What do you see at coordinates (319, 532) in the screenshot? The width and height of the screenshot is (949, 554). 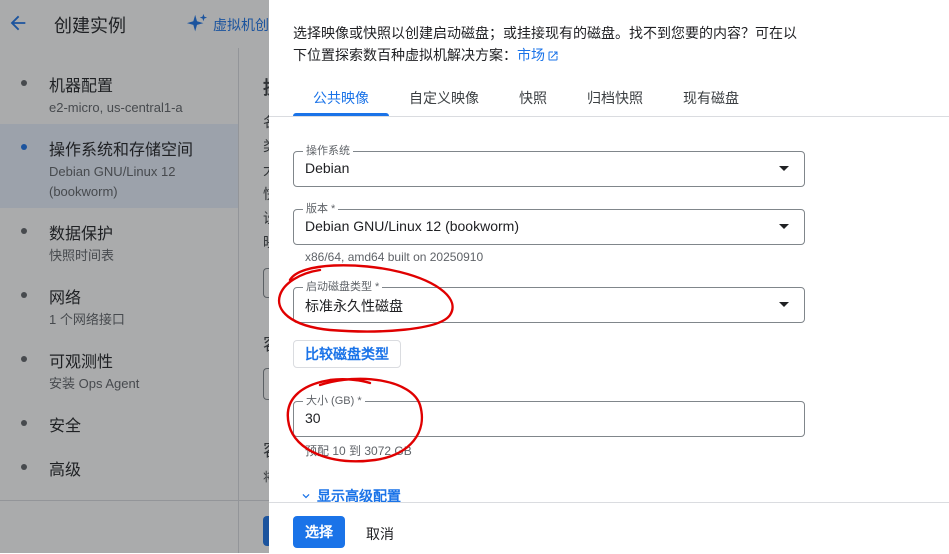 I see `select-button: 选择` at bounding box center [319, 532].